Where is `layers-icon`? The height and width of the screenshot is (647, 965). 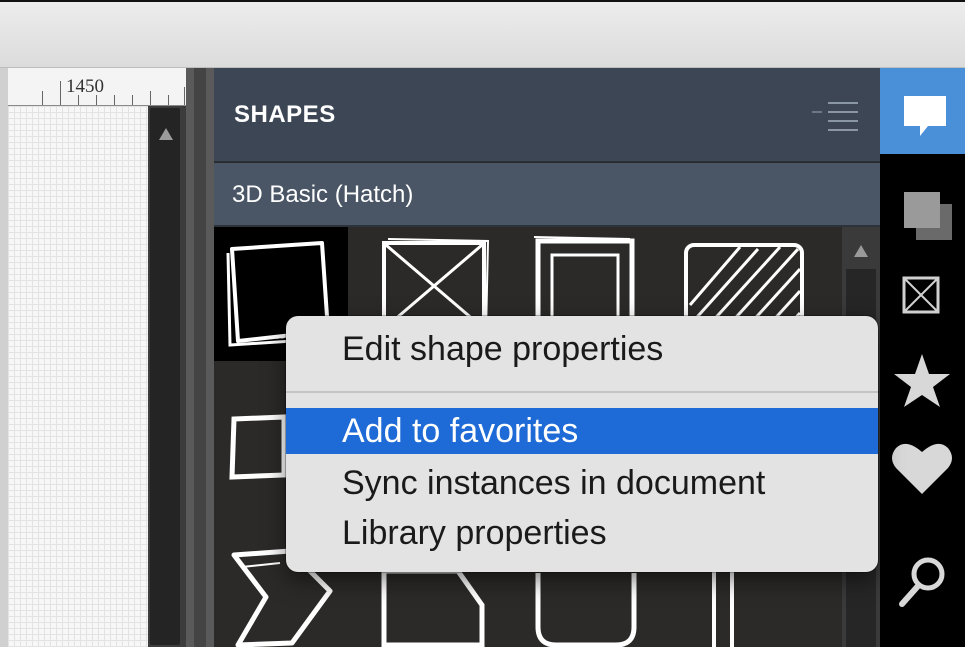 layers-icon is located at coordinates (922, 209).